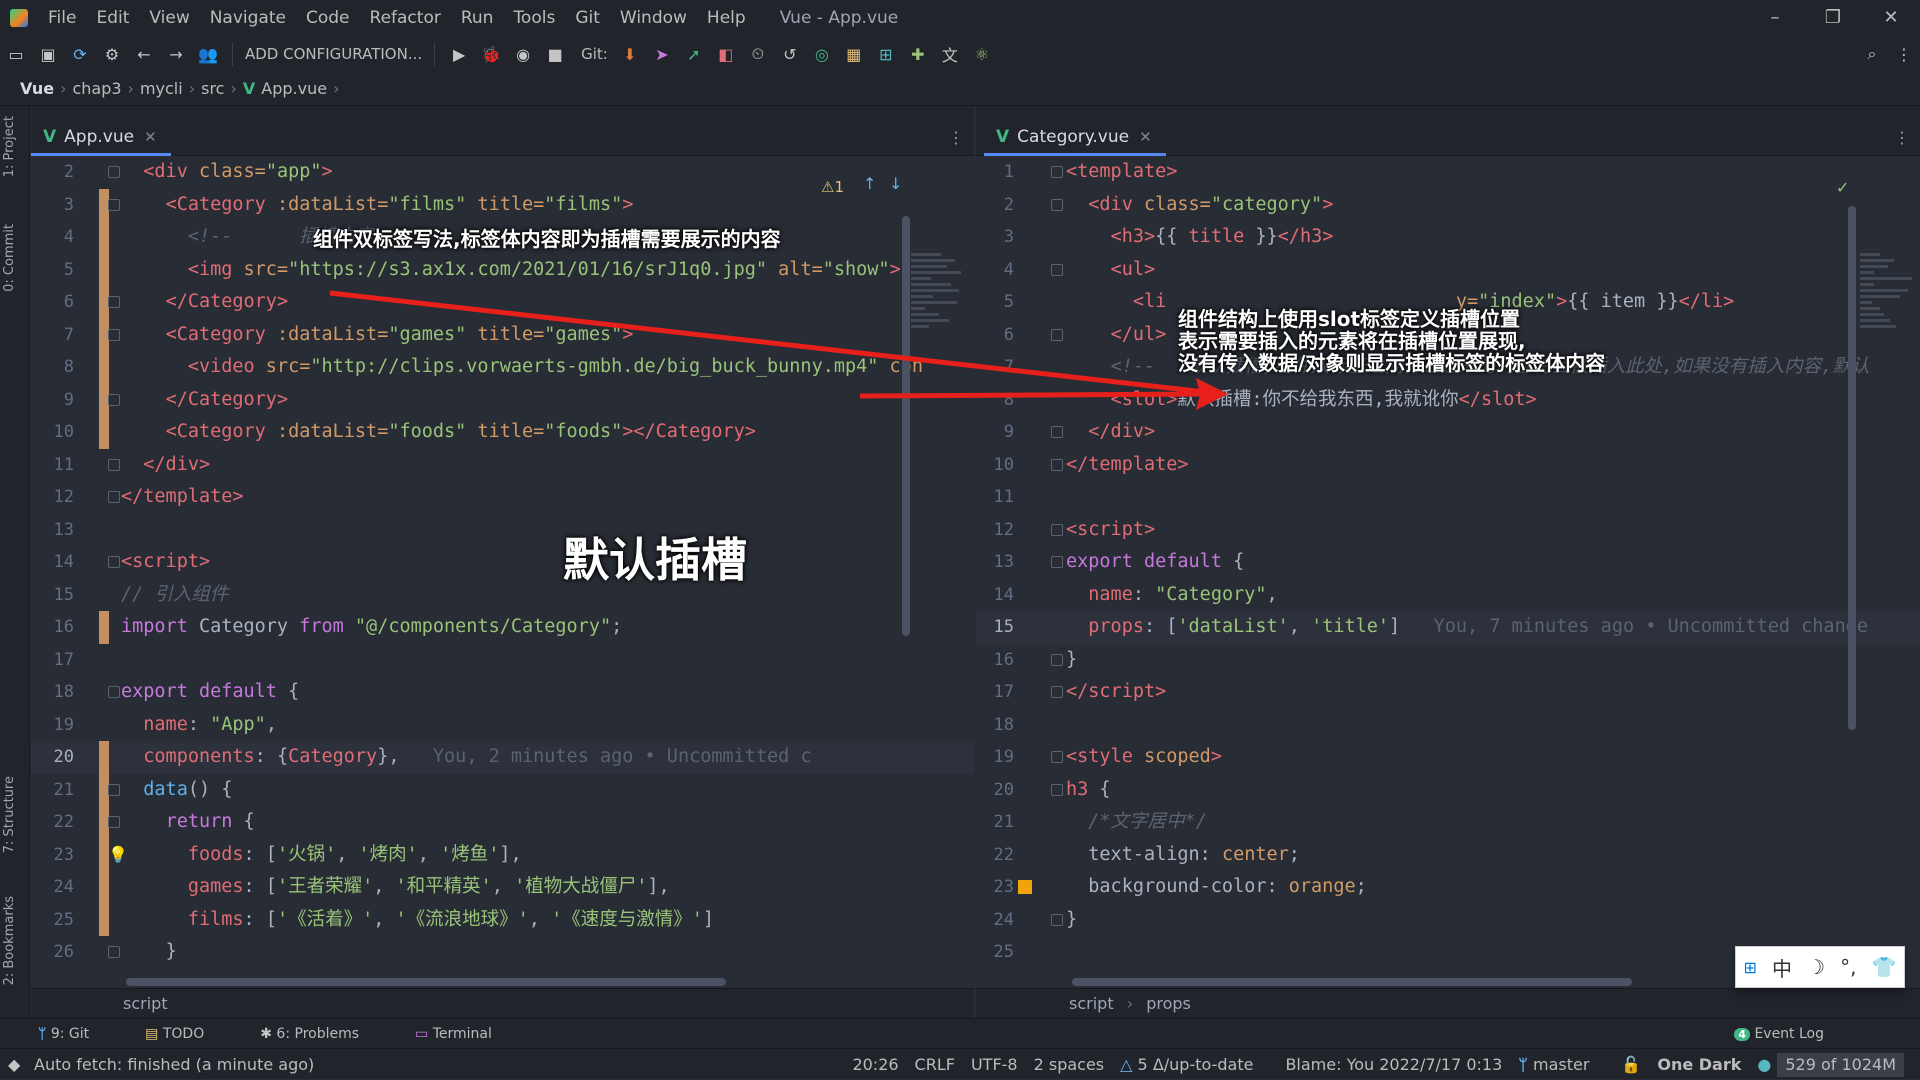 The width and height of the screenshot is (1920, 1080). What do you see at coordinates (1352, 341) in the screenshot?
I see `annotation-right-line-2: 表示需要插入的元素将在插槽位置展现,` at bounding box center [1352, 341].